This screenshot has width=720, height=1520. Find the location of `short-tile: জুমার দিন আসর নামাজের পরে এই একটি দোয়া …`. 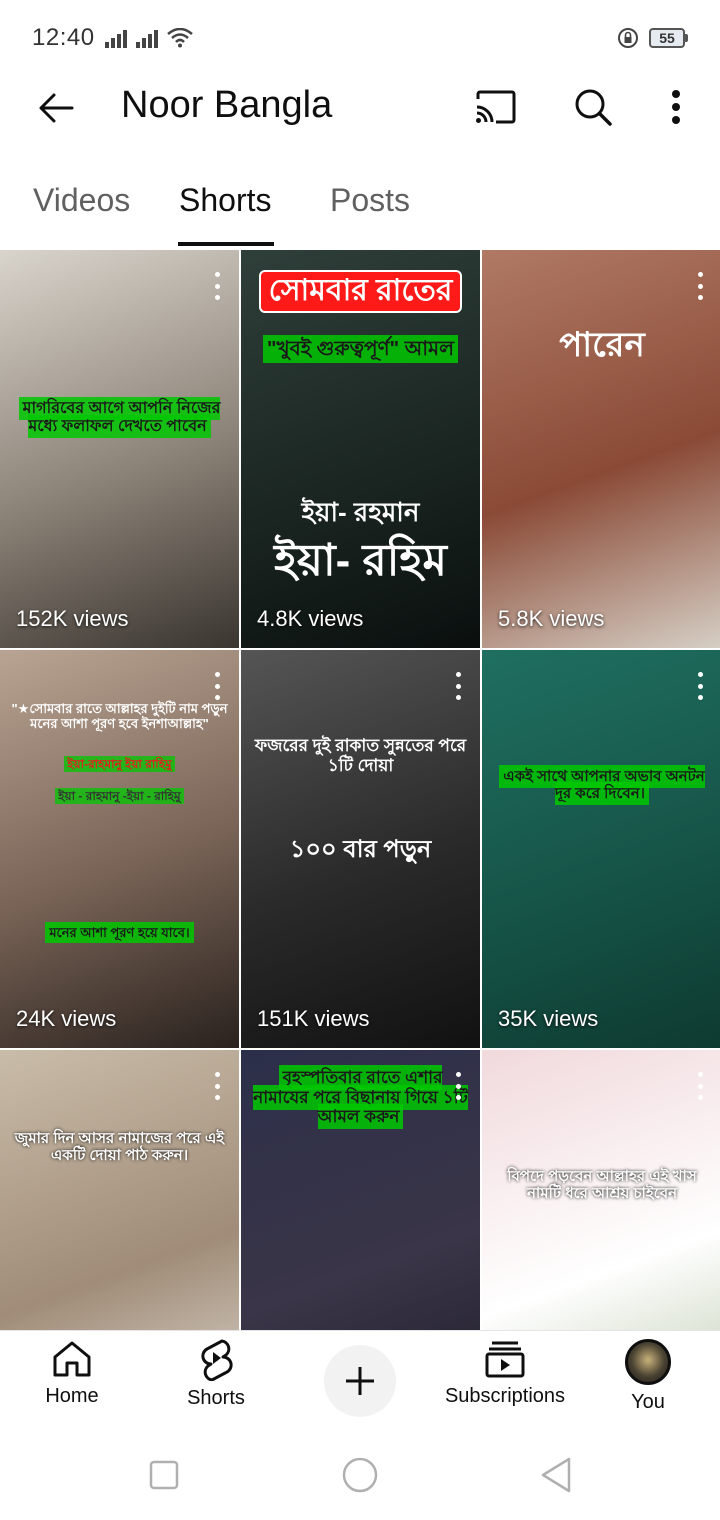

short-tile: জুমার দিন আসর নামাজের পরে এই একটি দোয়া … is located at coordinates (119, 1190).